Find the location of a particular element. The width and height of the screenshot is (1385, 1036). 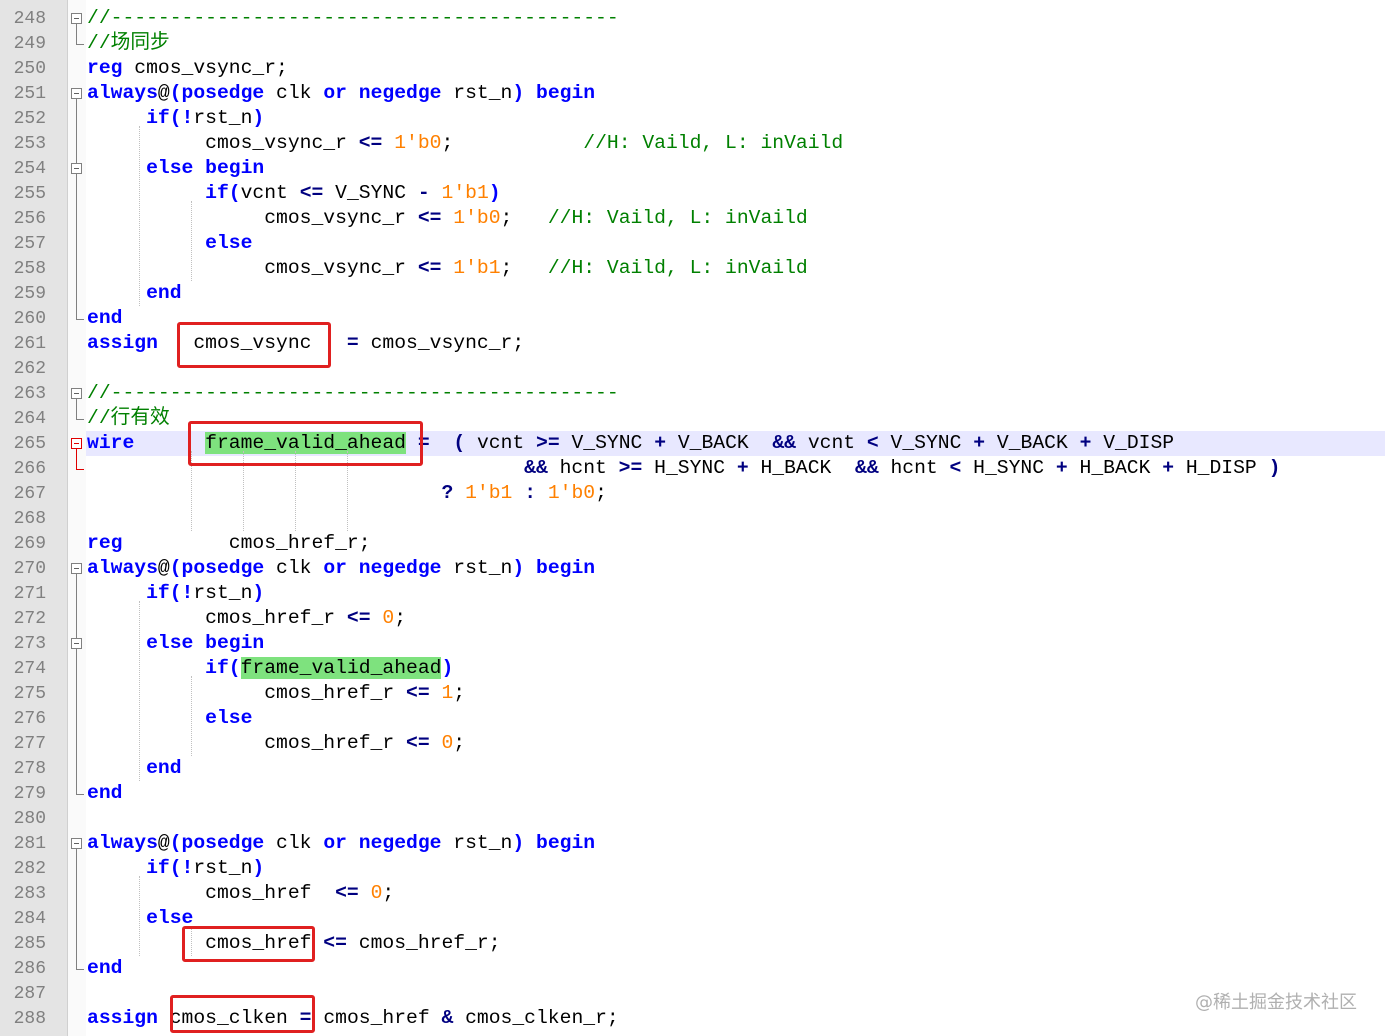

line-number: 257 is located at coordinates (29, 244).